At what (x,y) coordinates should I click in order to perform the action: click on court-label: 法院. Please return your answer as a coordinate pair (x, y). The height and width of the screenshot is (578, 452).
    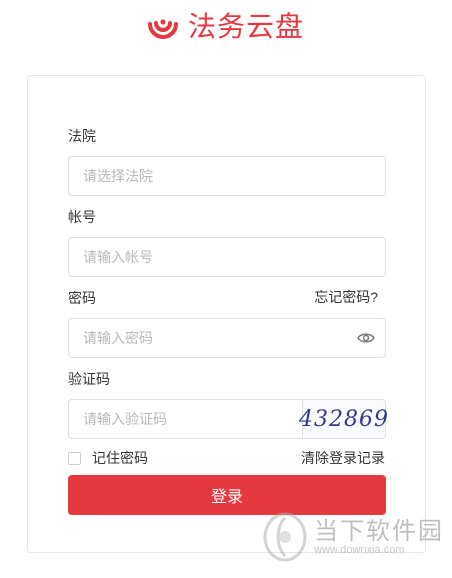
    Looking at the image, I should click on (82, 136).